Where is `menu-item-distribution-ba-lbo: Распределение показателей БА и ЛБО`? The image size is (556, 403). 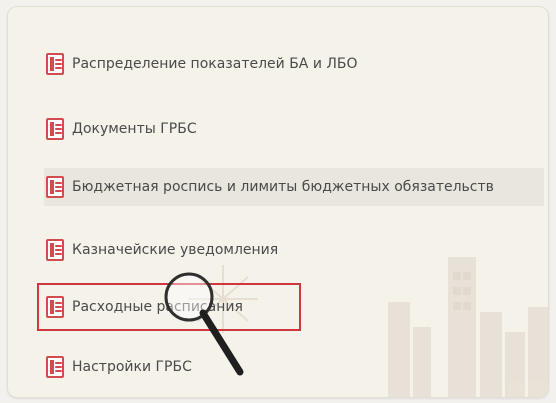 menu-item-distribution-ba-lbo: Распределение показателей БА и ЛБО is located at coordinates (206, 64).